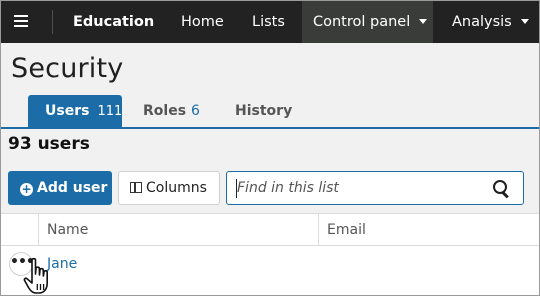 This screenshot has height=296, width=540. I want to click on columns-button: Columns, so click(169, 188).